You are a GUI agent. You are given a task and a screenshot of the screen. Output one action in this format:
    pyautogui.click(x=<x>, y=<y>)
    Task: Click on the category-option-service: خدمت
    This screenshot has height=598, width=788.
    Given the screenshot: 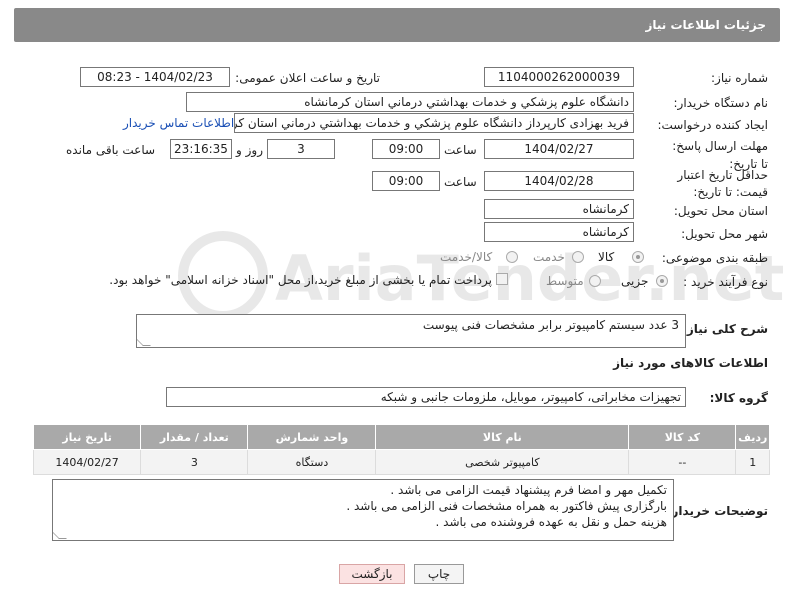 What is the action you would take?
    pyautogui.click(x=549, y=257)
    